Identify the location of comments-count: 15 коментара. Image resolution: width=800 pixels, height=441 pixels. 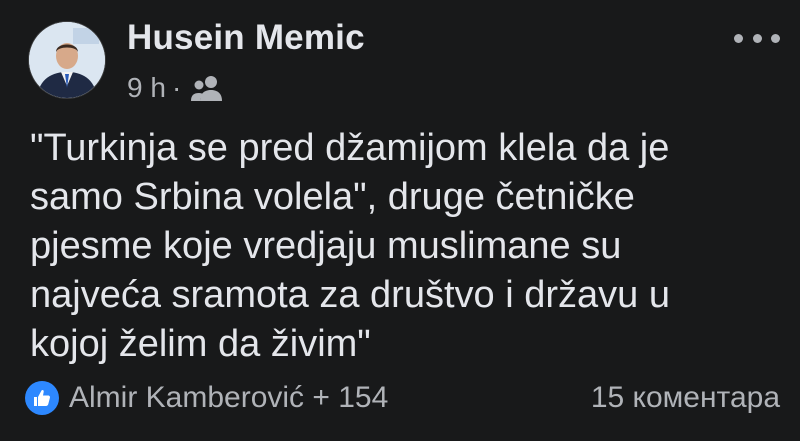
(685, 398).